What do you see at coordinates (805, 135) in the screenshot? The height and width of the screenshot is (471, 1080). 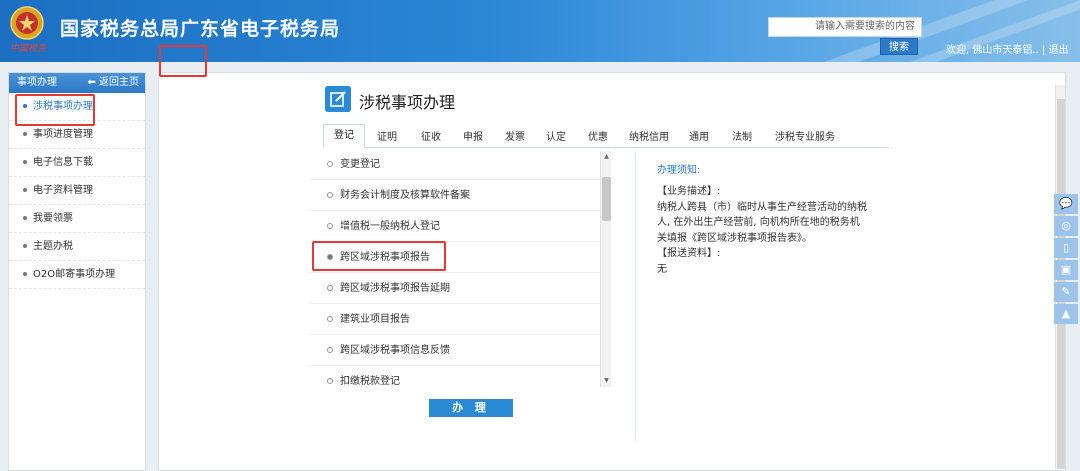 I see `tab-professional-service: 涉税专业服务` at bounding box center [805, 135].